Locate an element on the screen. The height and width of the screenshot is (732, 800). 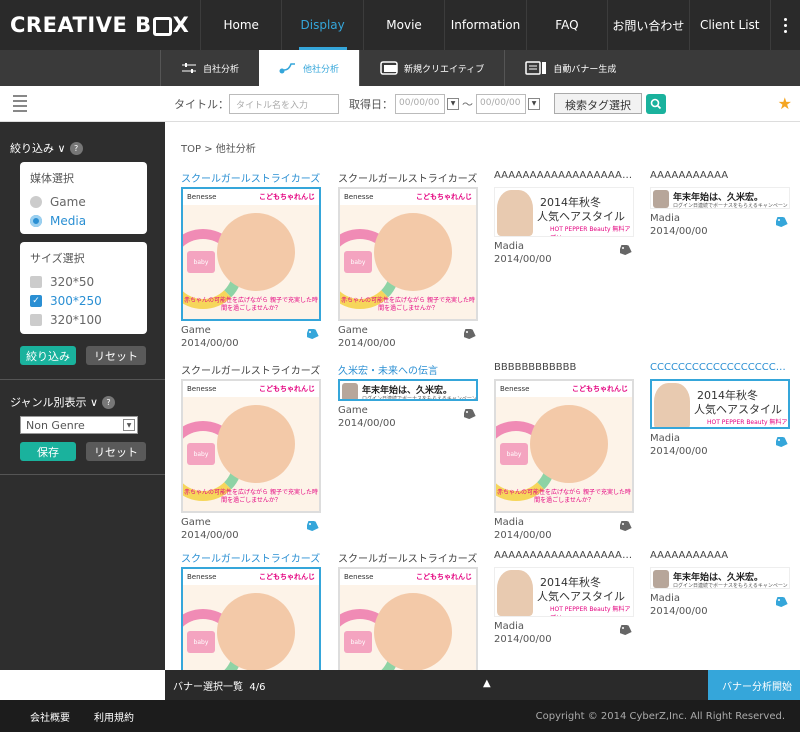
banner-product: こどもちゃれんじ is located at coordinates (287, 577).